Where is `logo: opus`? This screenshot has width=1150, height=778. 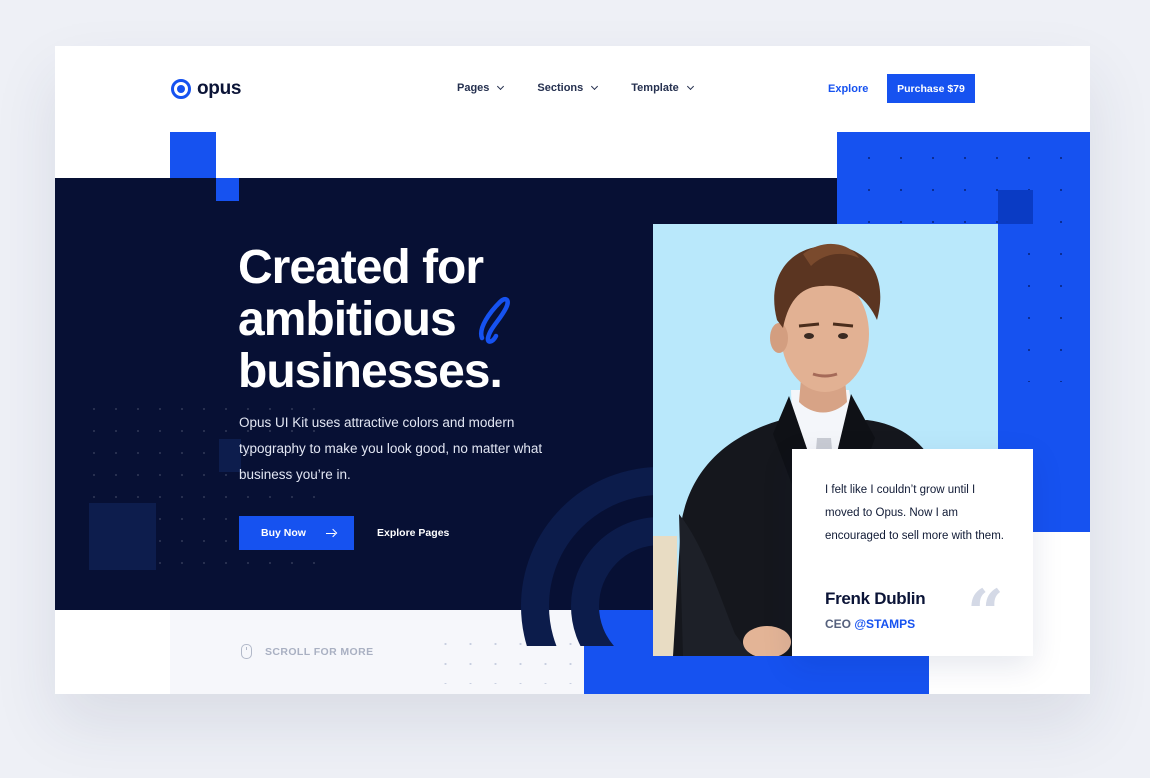 logo: opus is located at coordinates (206, 89).